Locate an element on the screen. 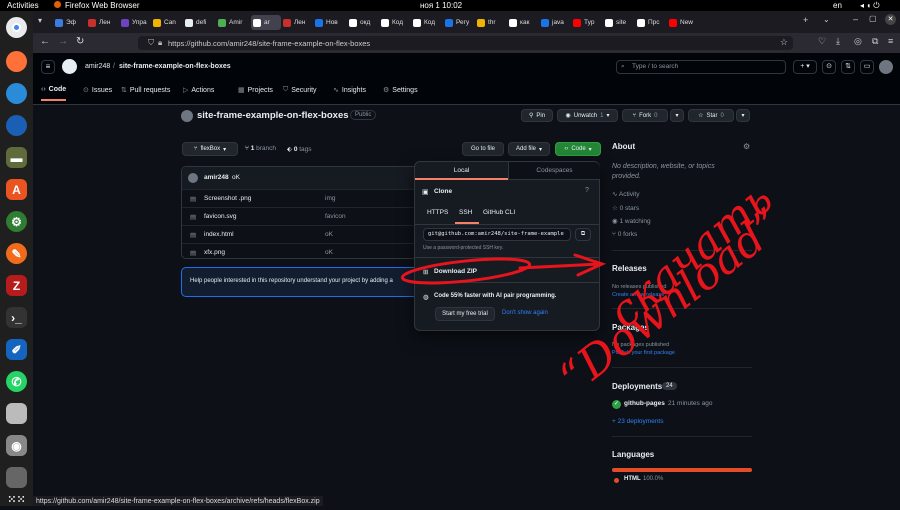 The width and height of the screenshot is (900, 510). filezilla-icon: Z is located at coordinates (16, 285).